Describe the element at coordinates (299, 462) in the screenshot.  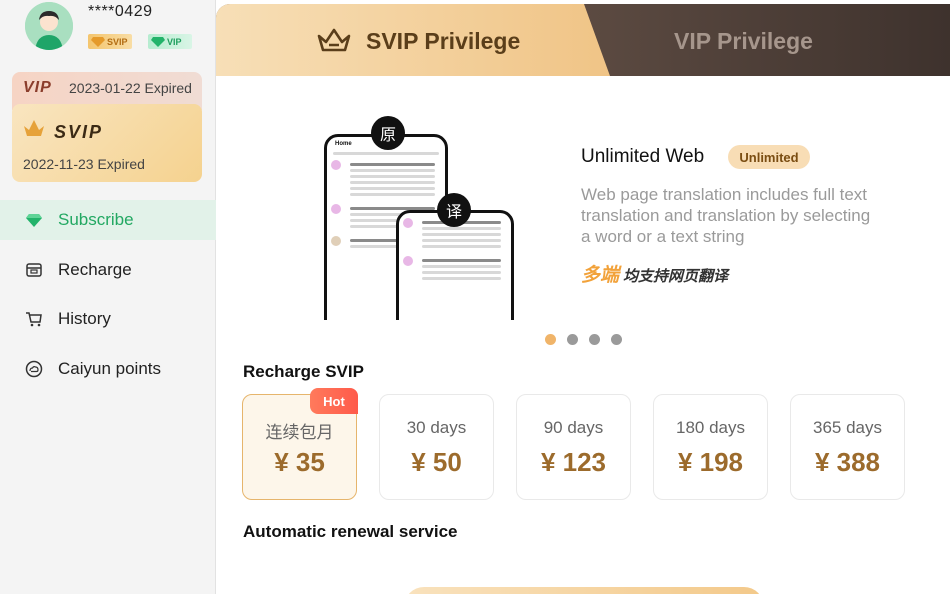
I see `plan-price: ¥ 35` at that location.